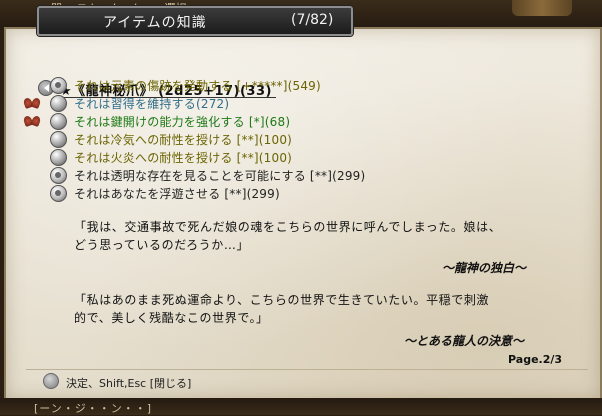 Image resolution: width=602 pixels, height=416 pixels. Describe the element at coordinates (307, 369) in the screenshot. I see `footer-divider` at that location.